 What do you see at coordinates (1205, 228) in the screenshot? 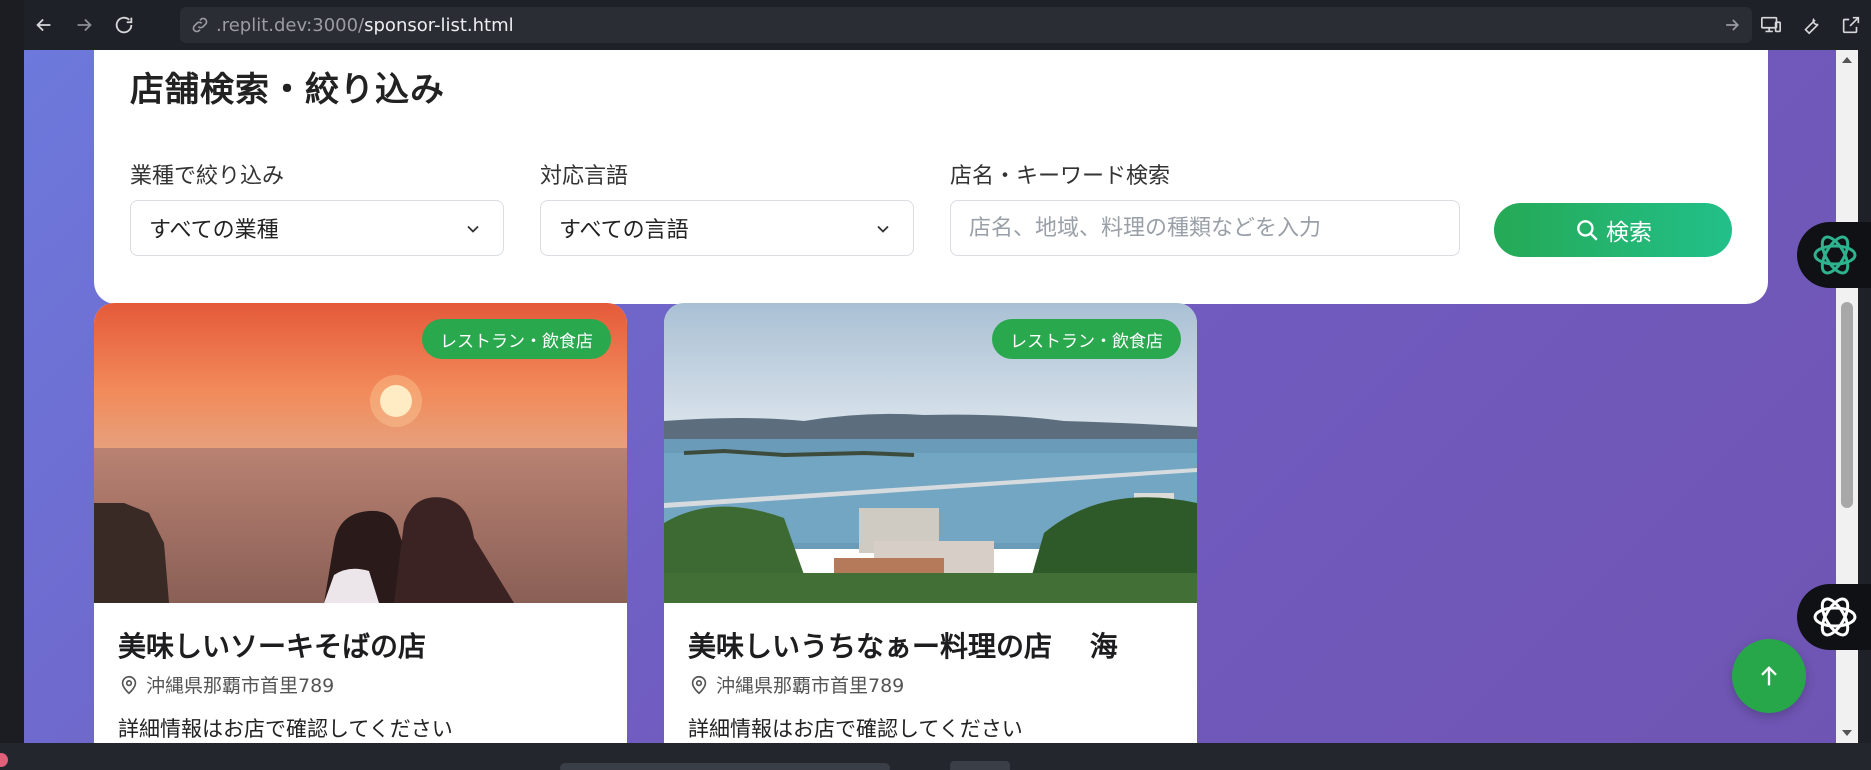
I see `keyword-search-input` at bounding box center [1205, 228].